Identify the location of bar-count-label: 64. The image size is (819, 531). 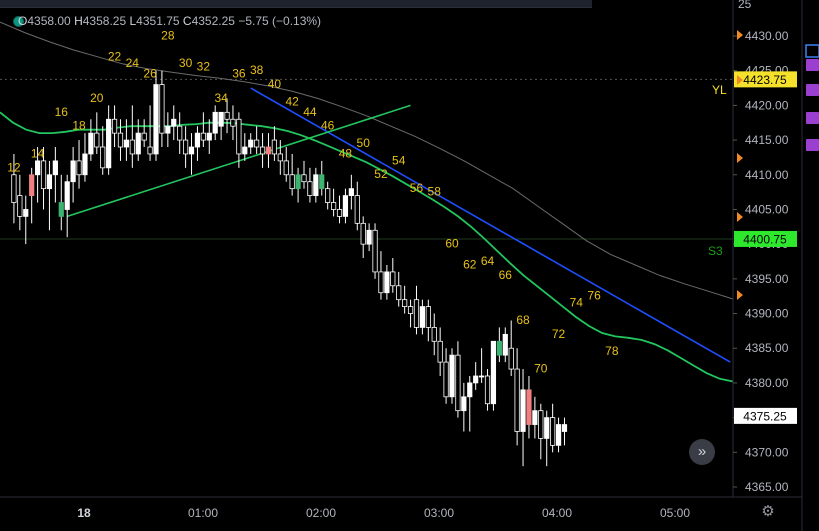
(488, 261).